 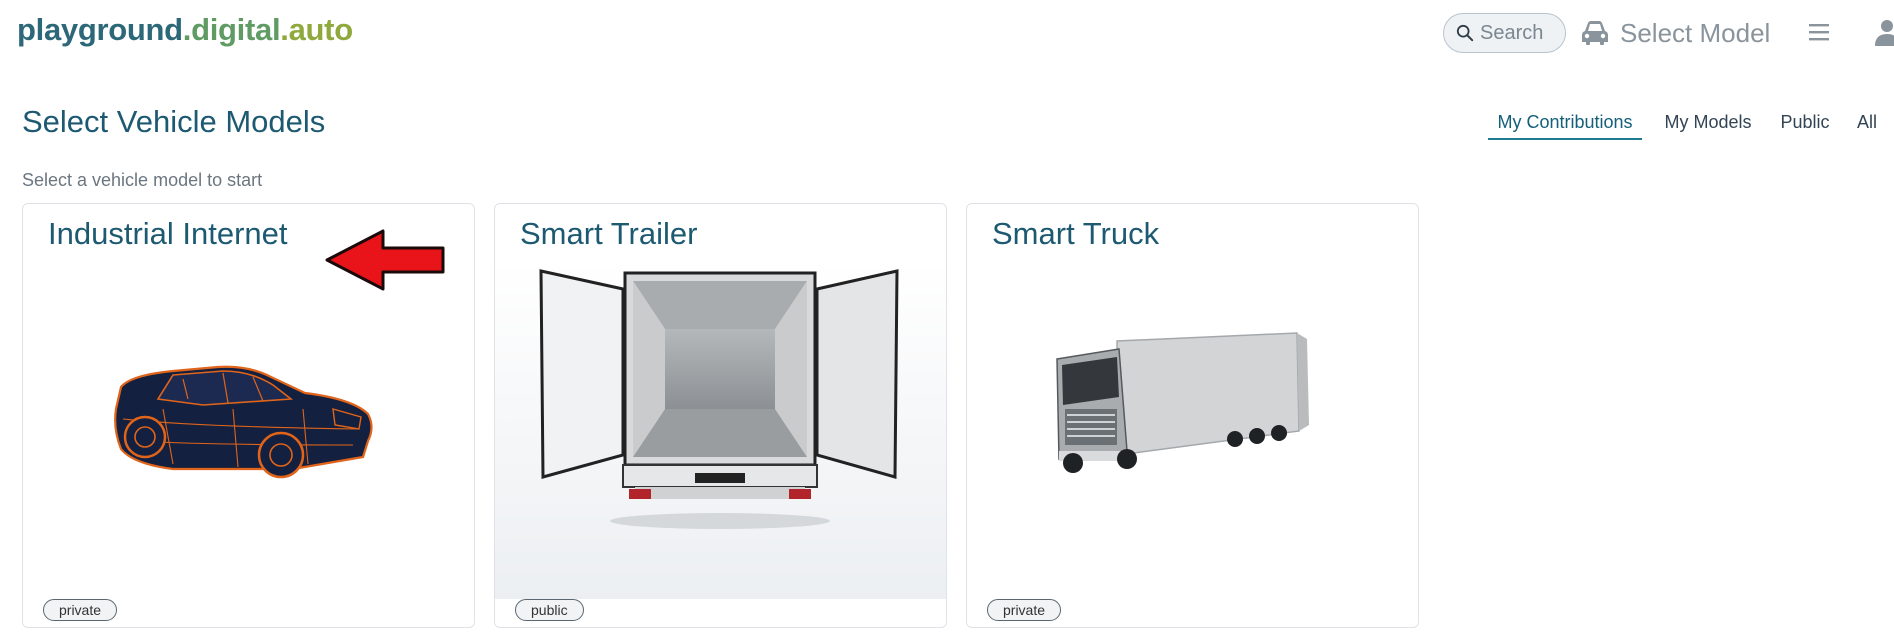 I want to click on car-icon, so click(x=1595, y=33).